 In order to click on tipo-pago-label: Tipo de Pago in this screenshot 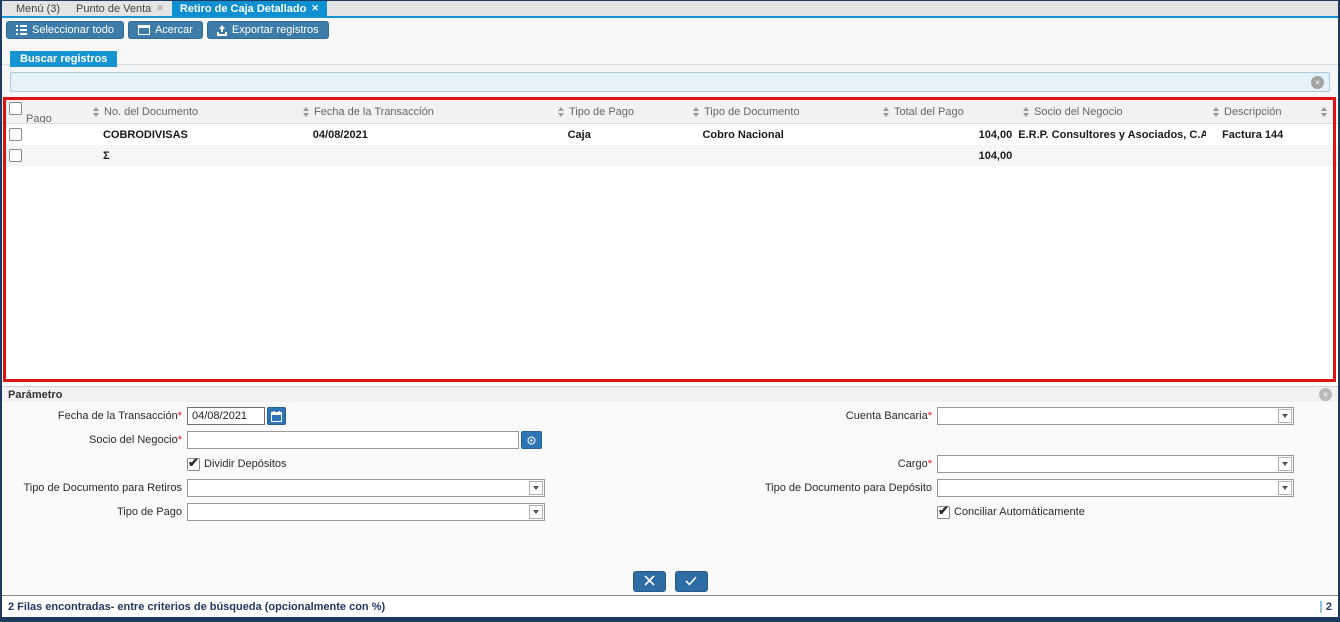, I will do `click(149, 512)`.